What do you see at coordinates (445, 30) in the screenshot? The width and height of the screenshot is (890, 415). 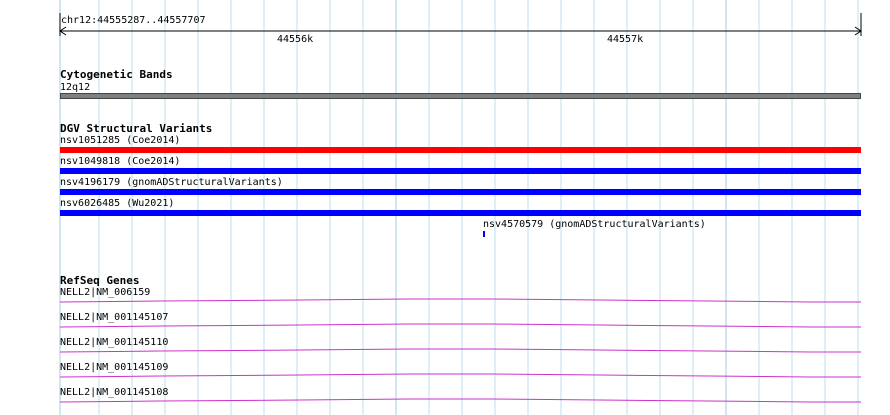 I see `coordinate-ruler` at bounding box center [445, 30].